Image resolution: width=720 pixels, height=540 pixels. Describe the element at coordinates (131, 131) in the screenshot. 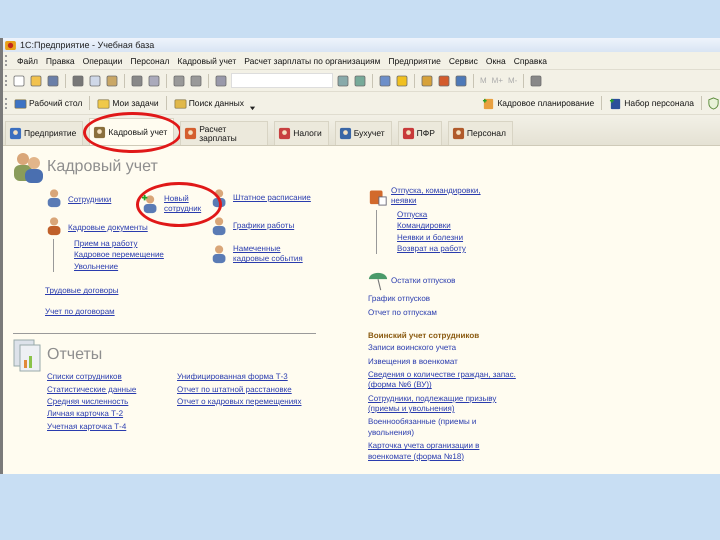

I see `tab: Кадровый учет` at that location.